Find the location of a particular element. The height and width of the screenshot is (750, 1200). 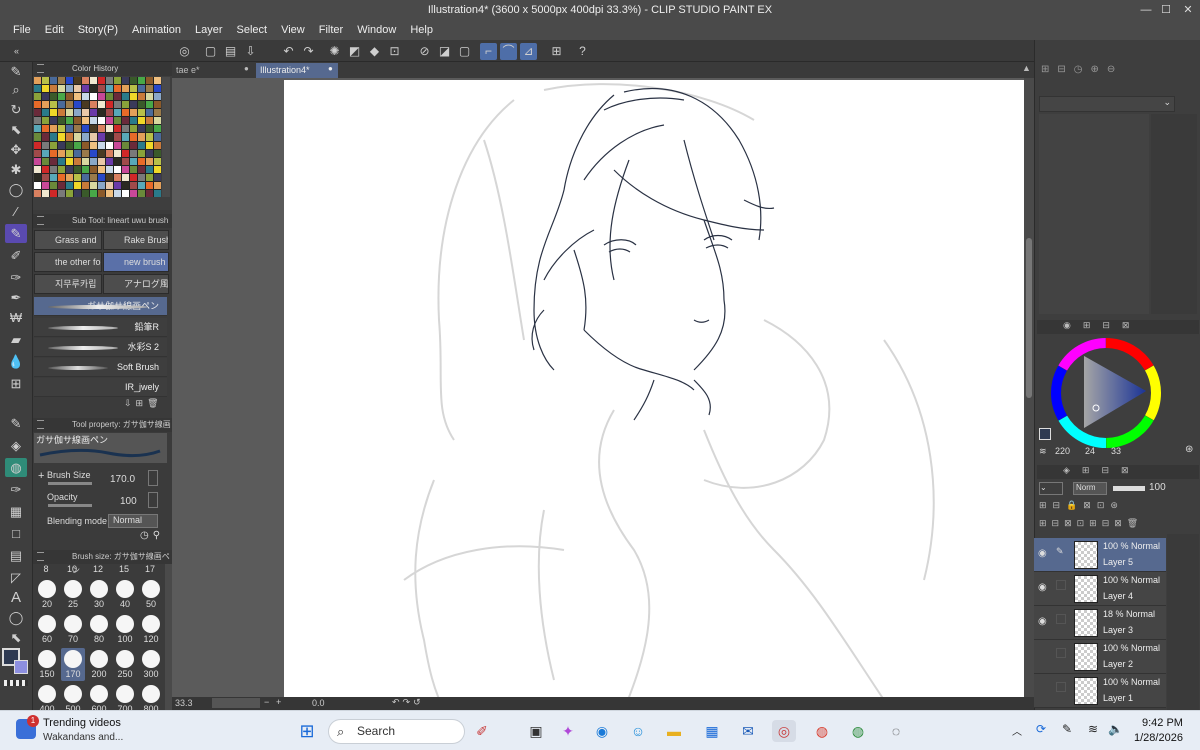

tab-tae-e: tae e* is located at coordinates (213, 70).